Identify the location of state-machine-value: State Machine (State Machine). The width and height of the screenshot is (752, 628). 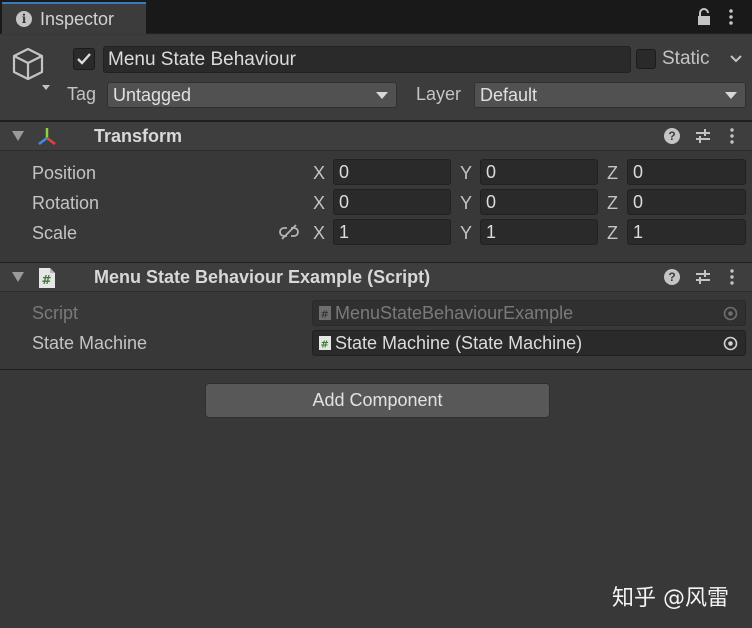
(459, 343).